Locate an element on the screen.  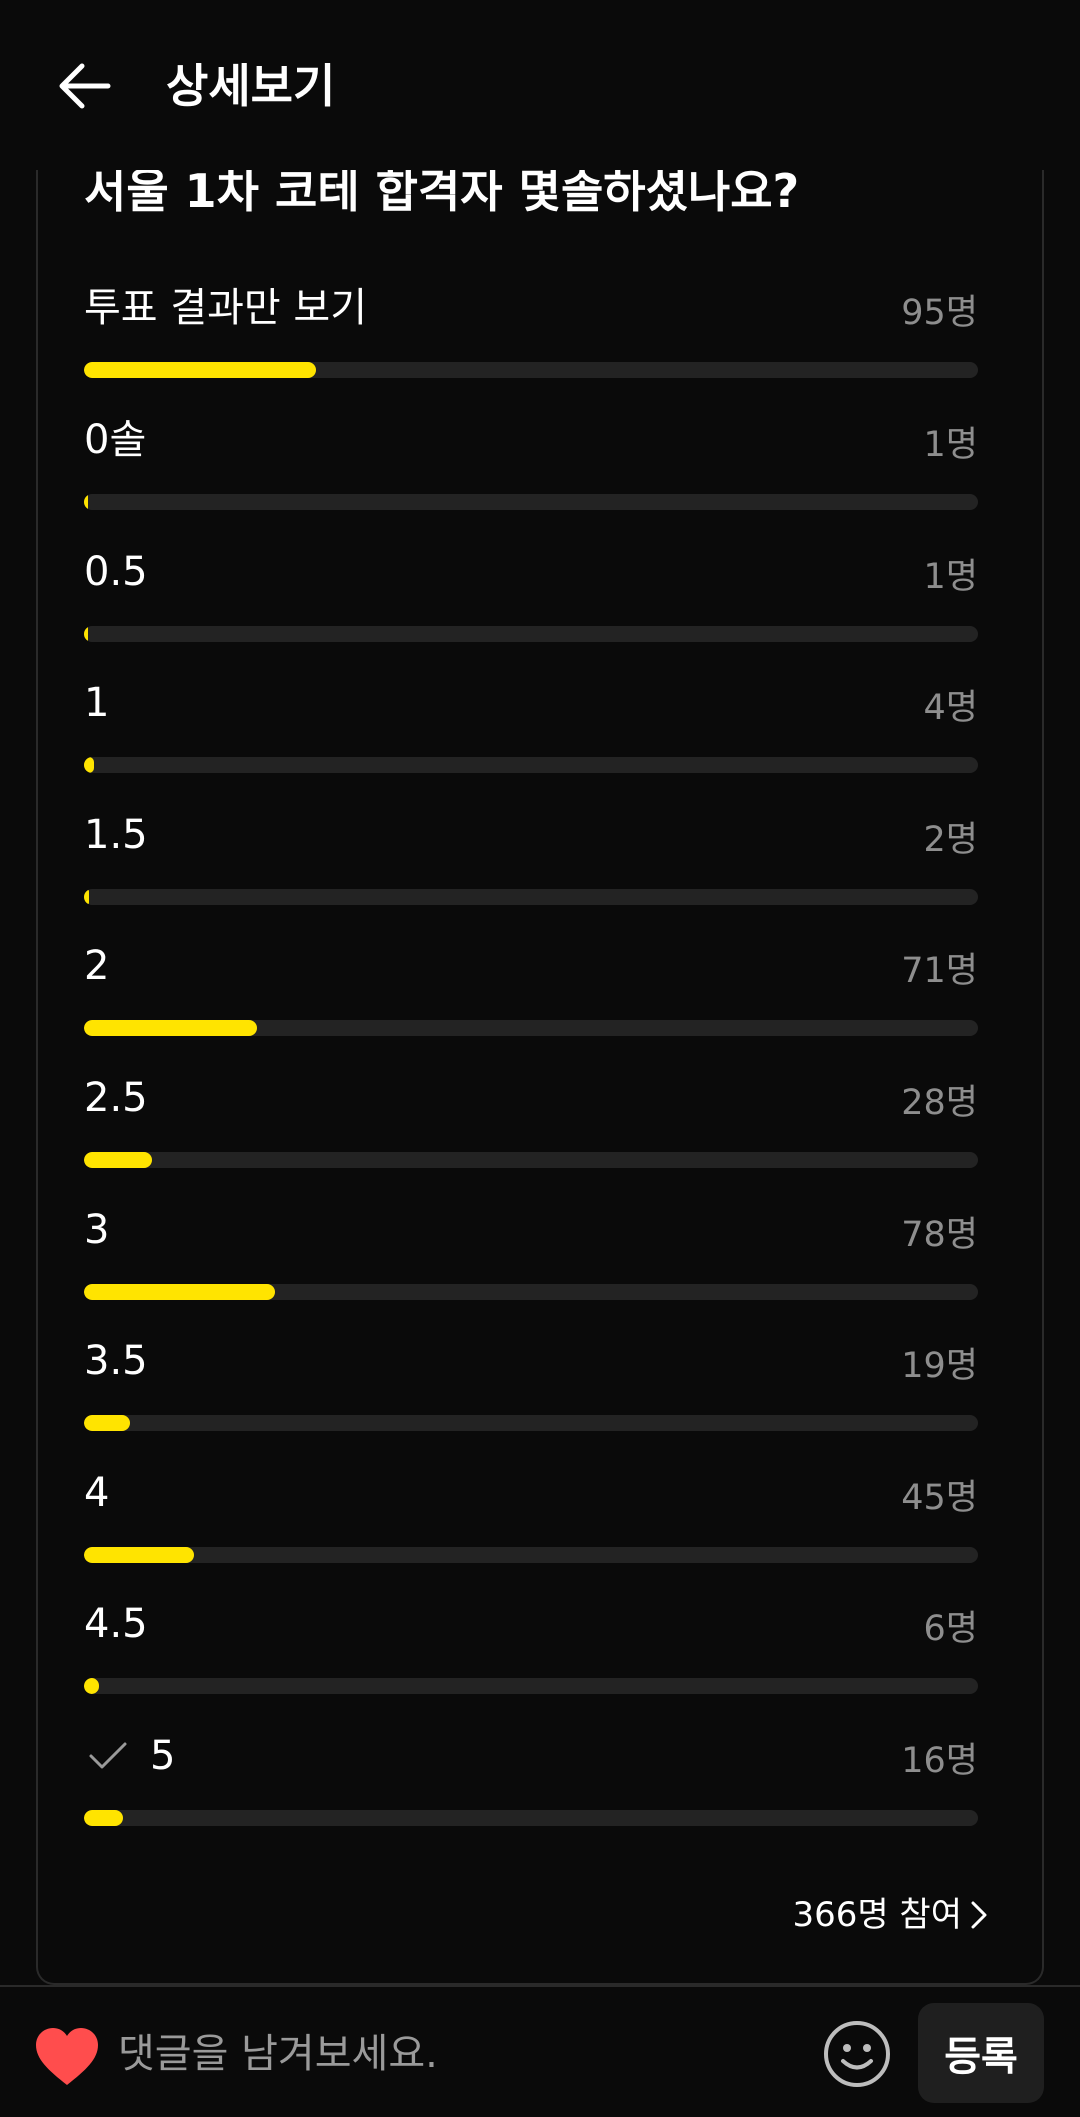
arrow-left-icon is located at coordinates (85, 86).